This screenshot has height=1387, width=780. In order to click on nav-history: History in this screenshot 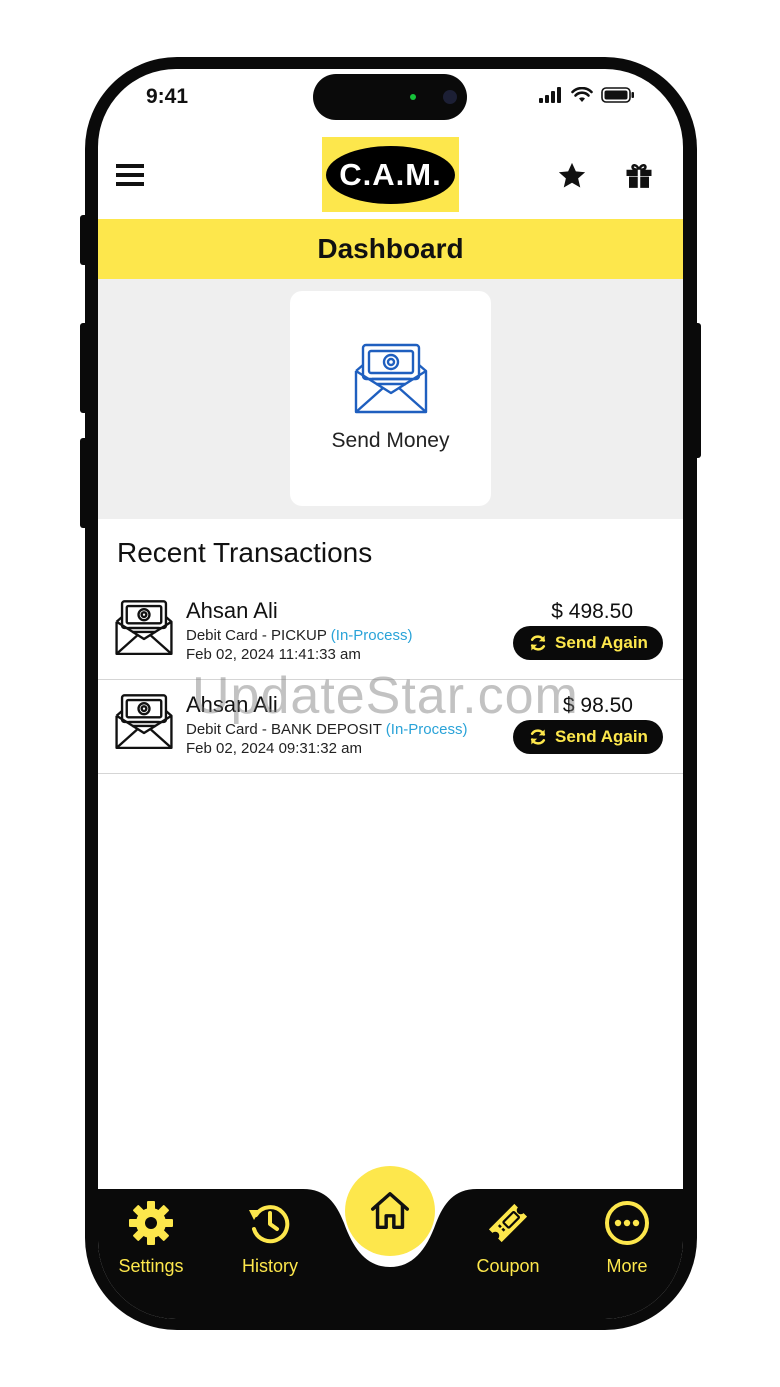, I will do `click(270, 1238)`.